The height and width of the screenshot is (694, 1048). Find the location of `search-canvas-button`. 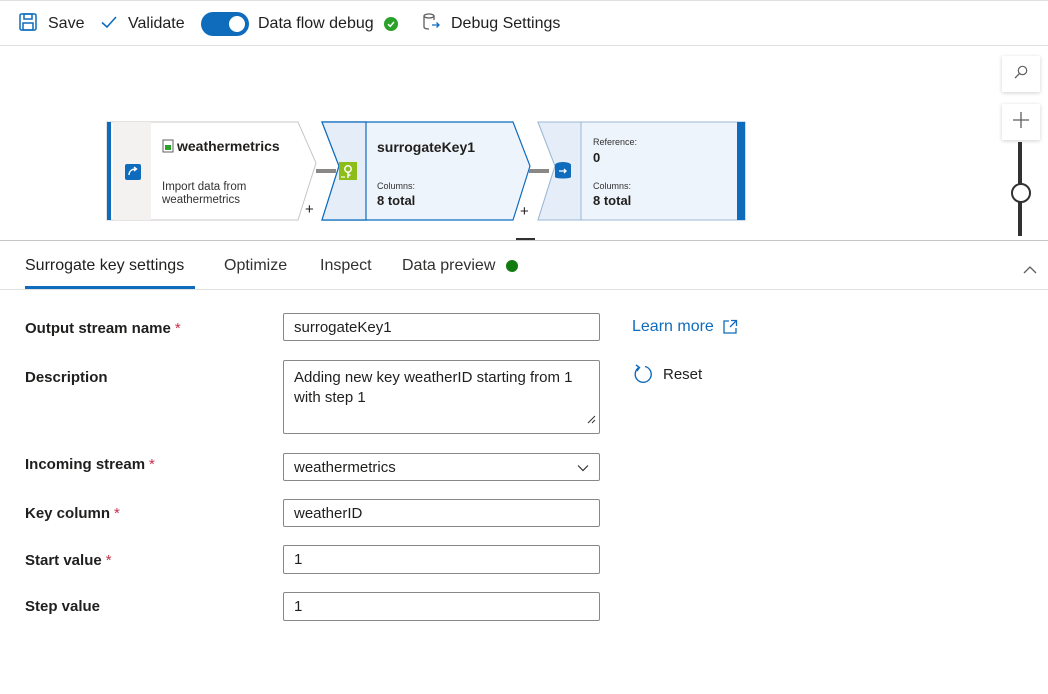

search-canvas-button is located at coordinates (1021, 74).